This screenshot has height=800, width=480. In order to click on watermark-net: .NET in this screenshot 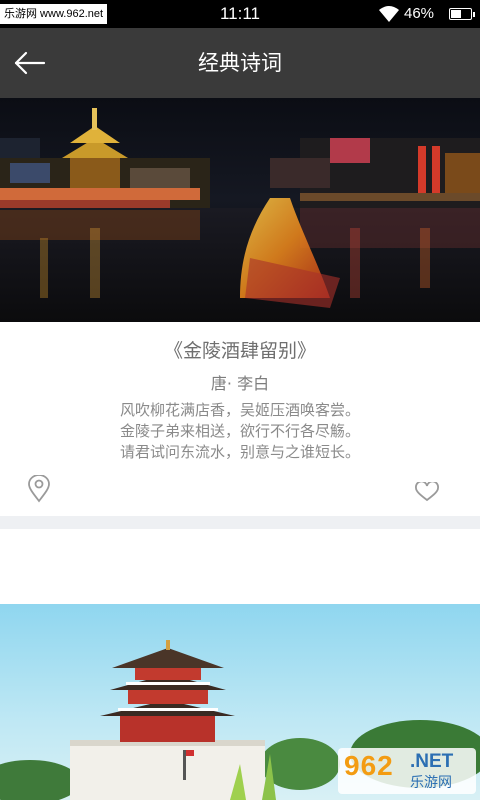, I will do `click(432, 761)`.